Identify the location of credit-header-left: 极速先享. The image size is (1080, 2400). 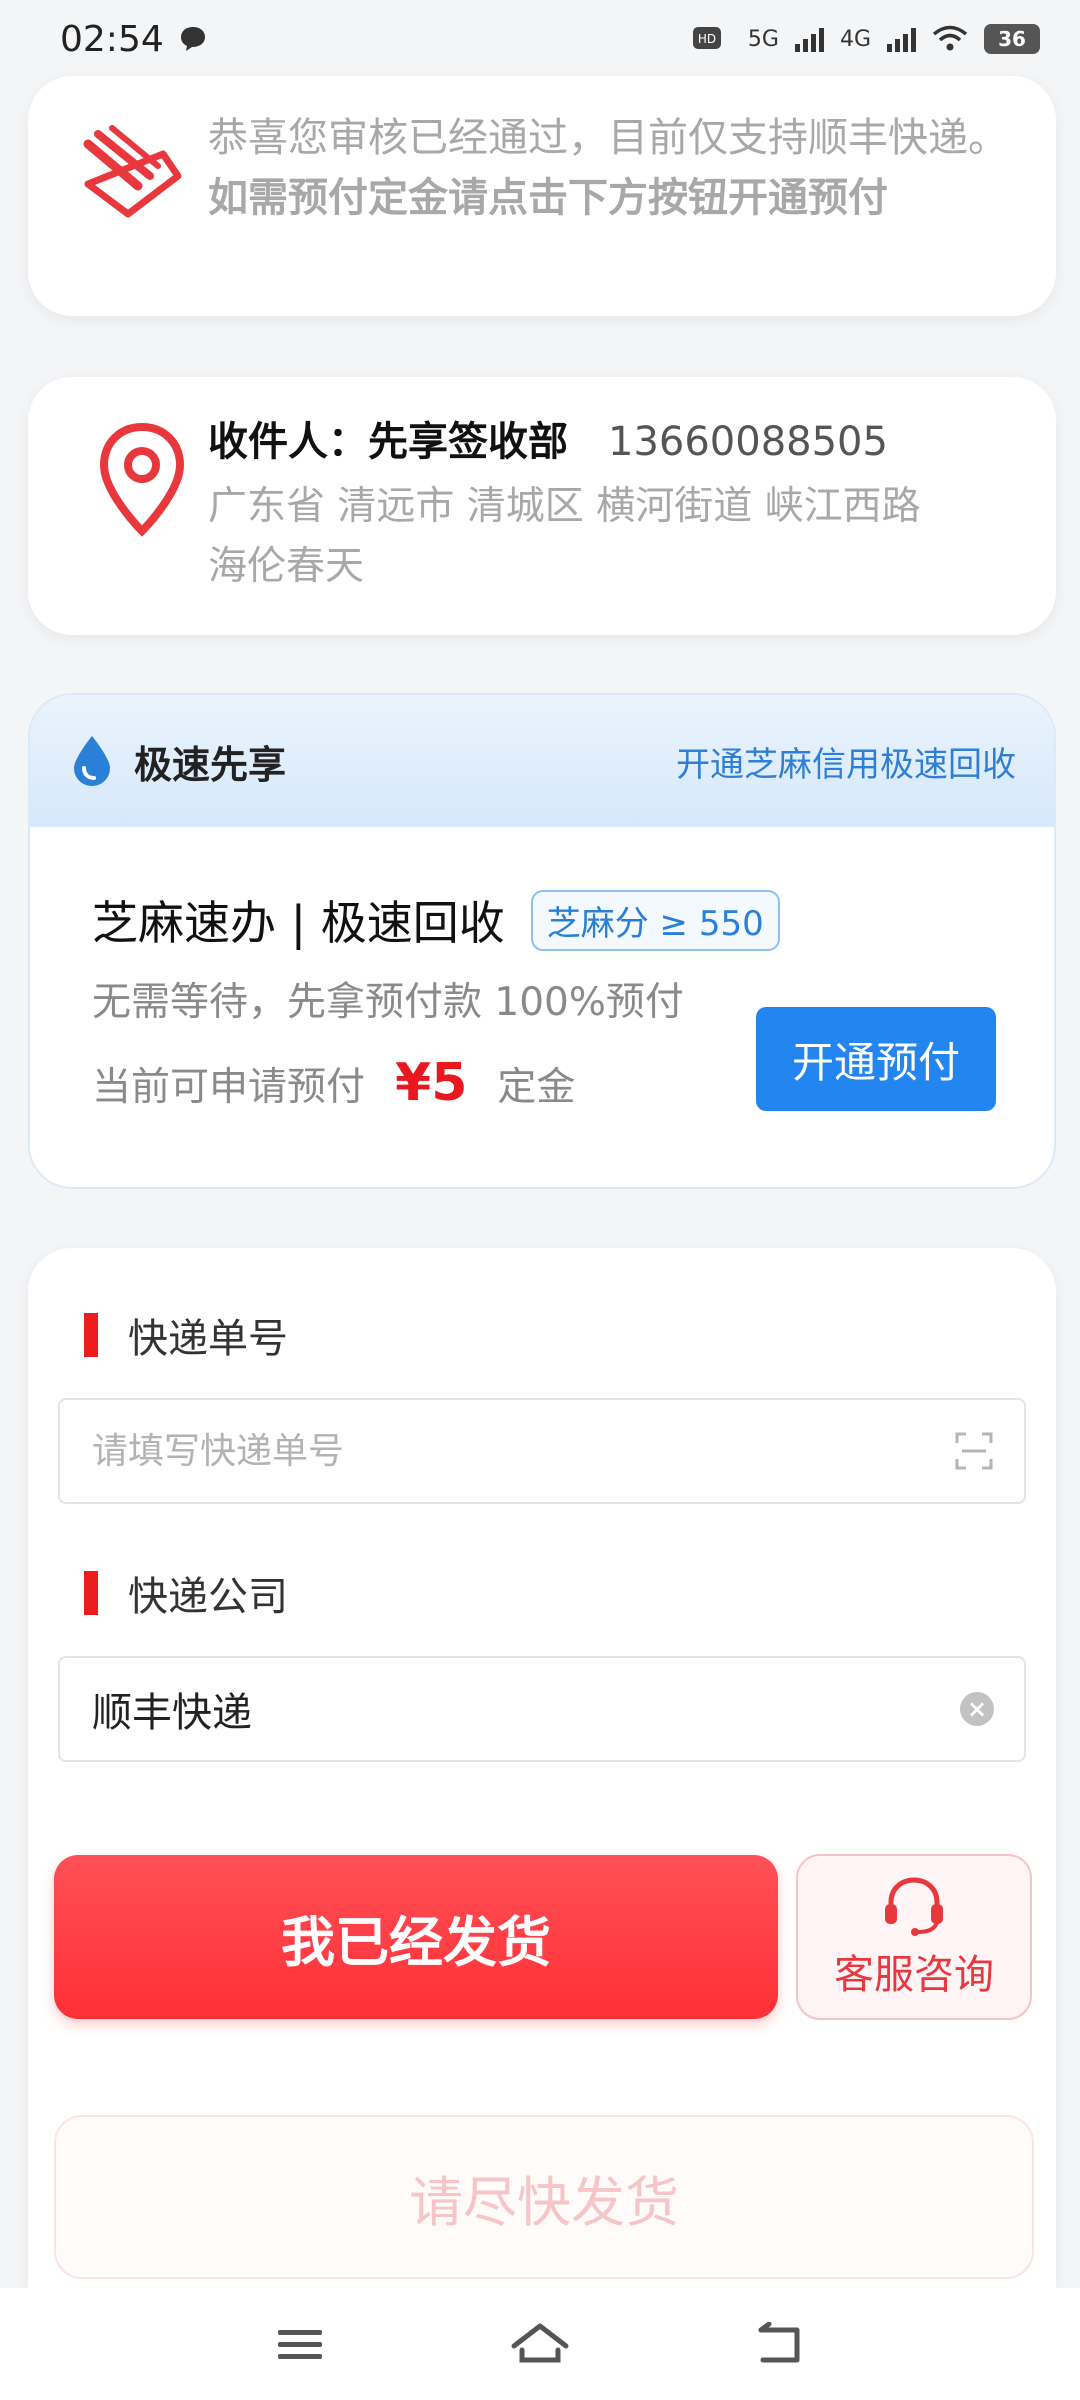
(178, 761).